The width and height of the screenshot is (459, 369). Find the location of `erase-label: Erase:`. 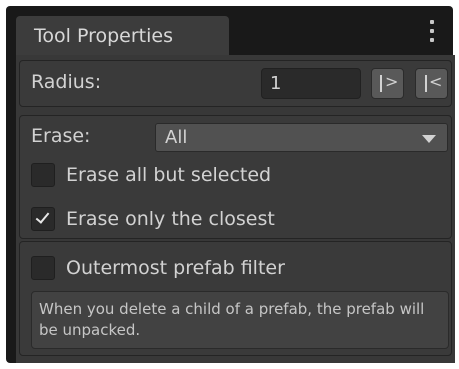

erase-label: Erase: is located at coordinates (61, 136).